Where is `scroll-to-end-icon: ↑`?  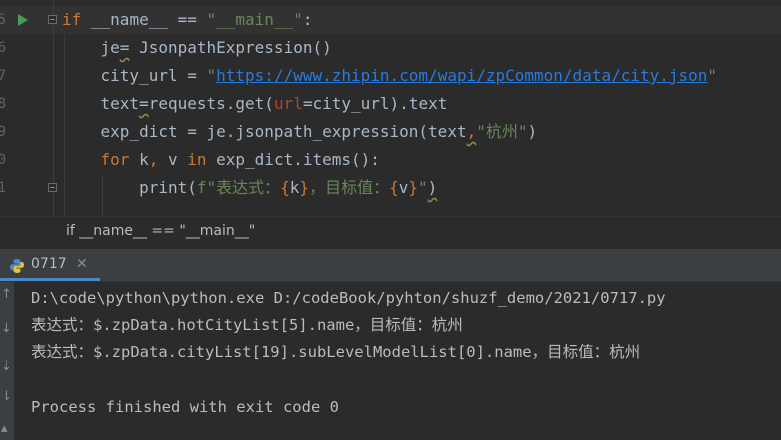 scroll-to-end-icon: ↑ is located at coordinates (6, 295).